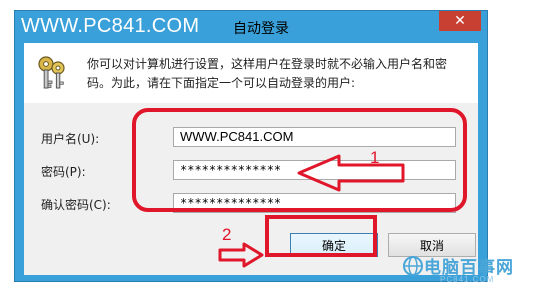 This screenshot has width=538, height=289. Describe the element at coordinates (51, 72) in the screenshot. I see `keys-icon` at that location.